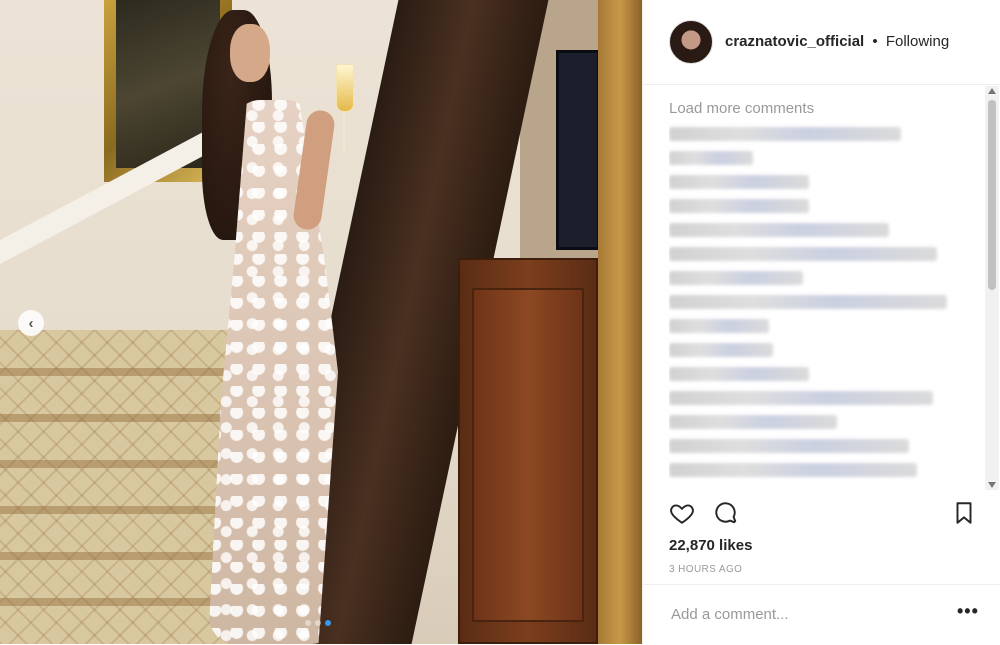  Describe the element at coordinates (992, 195) in the screenshot. I see `scrollbar-thumb` at that location.